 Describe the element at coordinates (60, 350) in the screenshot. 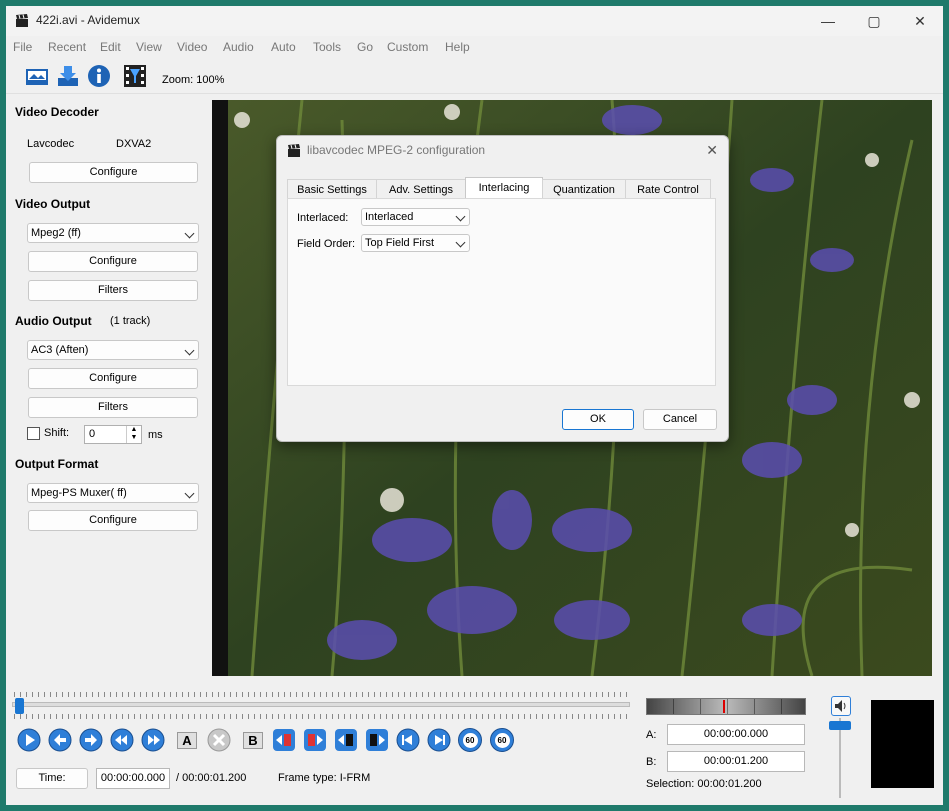

I see `audio-output-value: AC3 (Aften)` at that location.